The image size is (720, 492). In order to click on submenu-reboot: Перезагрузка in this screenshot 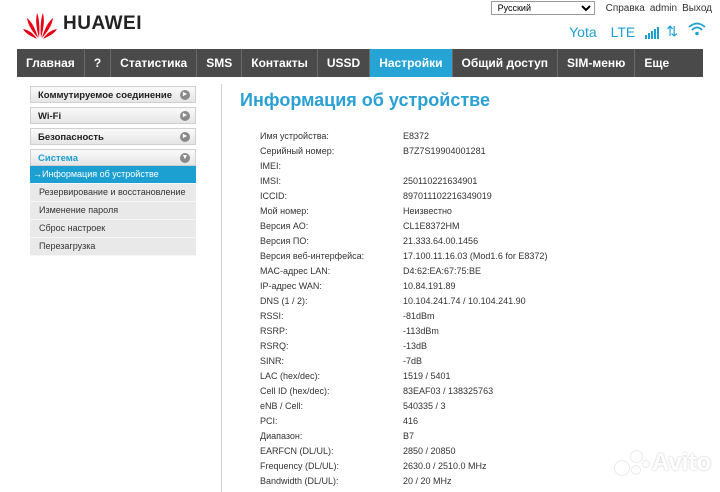, I will do `click(113, 247)`.